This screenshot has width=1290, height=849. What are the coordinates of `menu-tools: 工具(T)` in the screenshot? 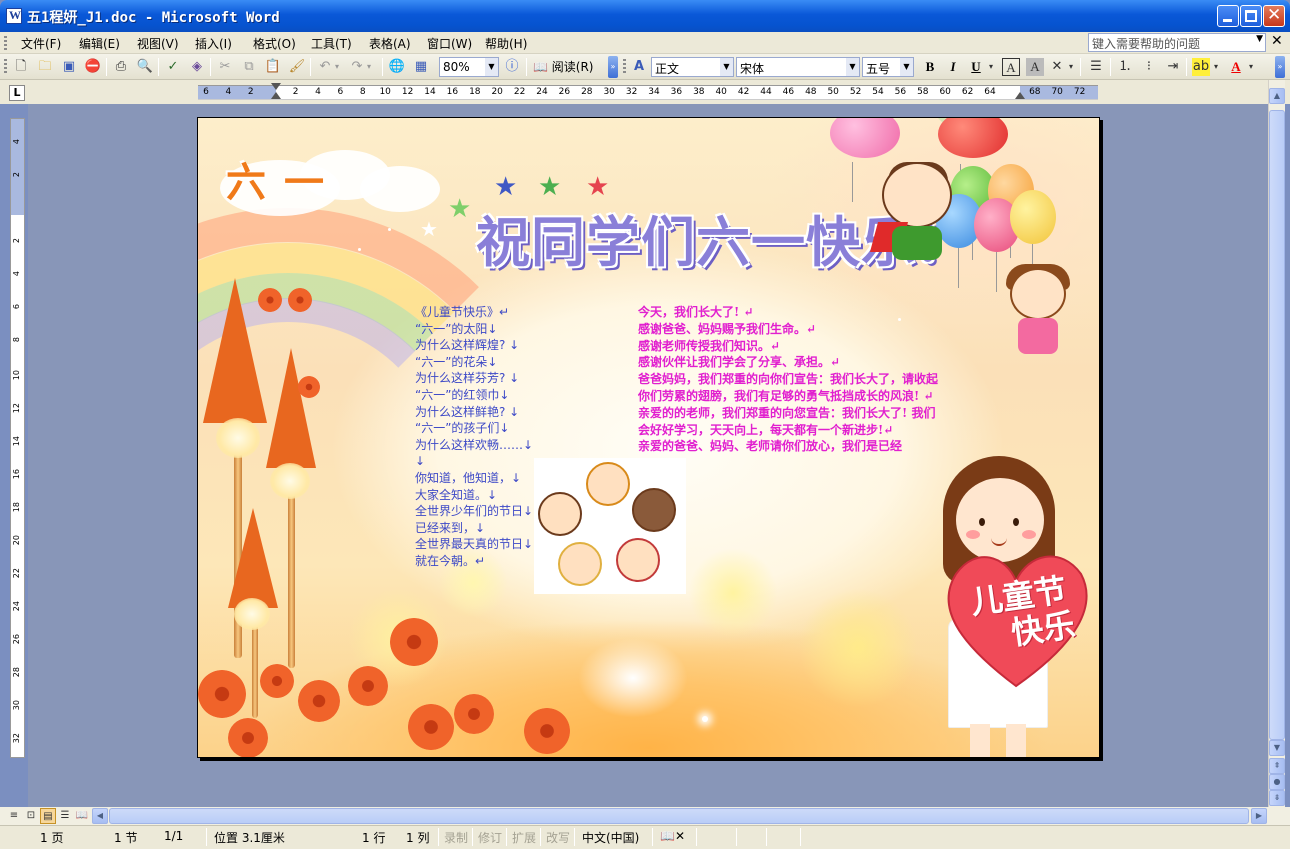 It's located at (331, 43).